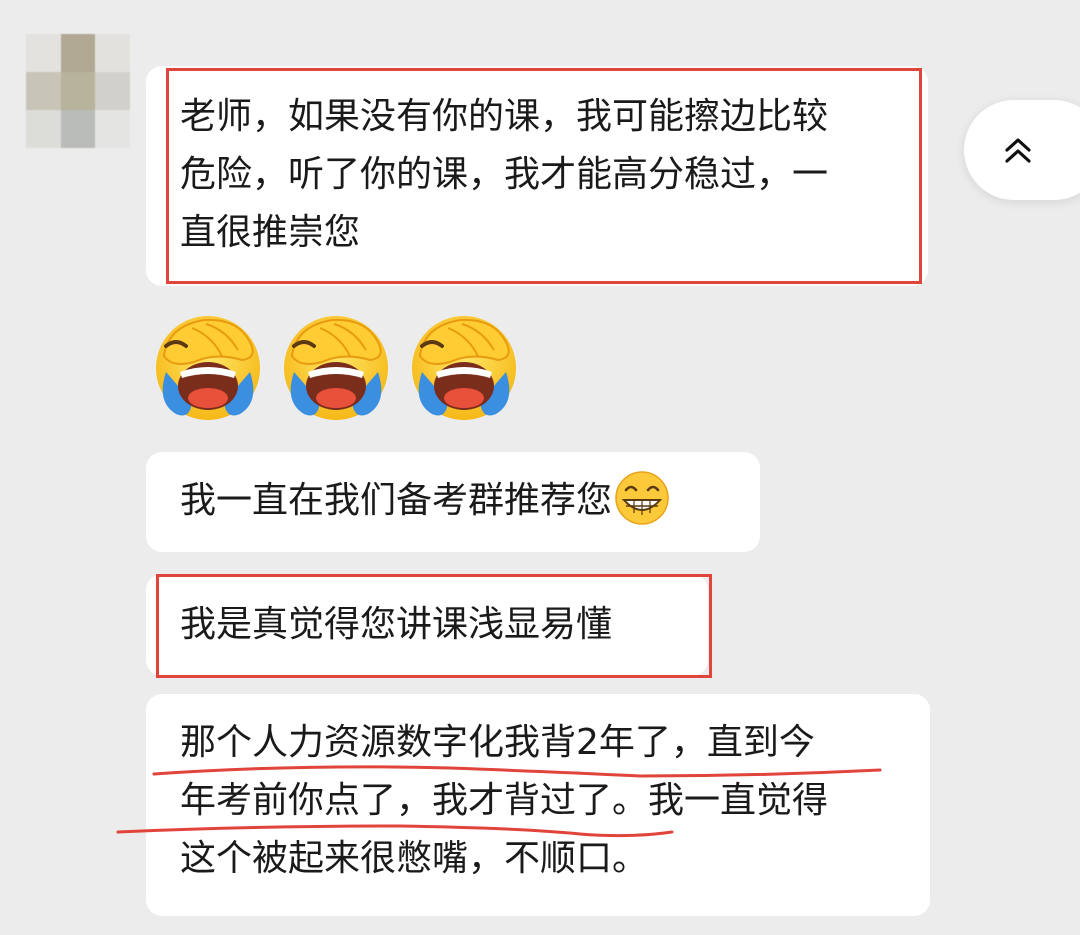 Image resolution: width=1080 pixels, height=935 pixels. Describe the element at coordinates (642, 498) in the screenshot. I see `grinning-face-emoji` at that location.